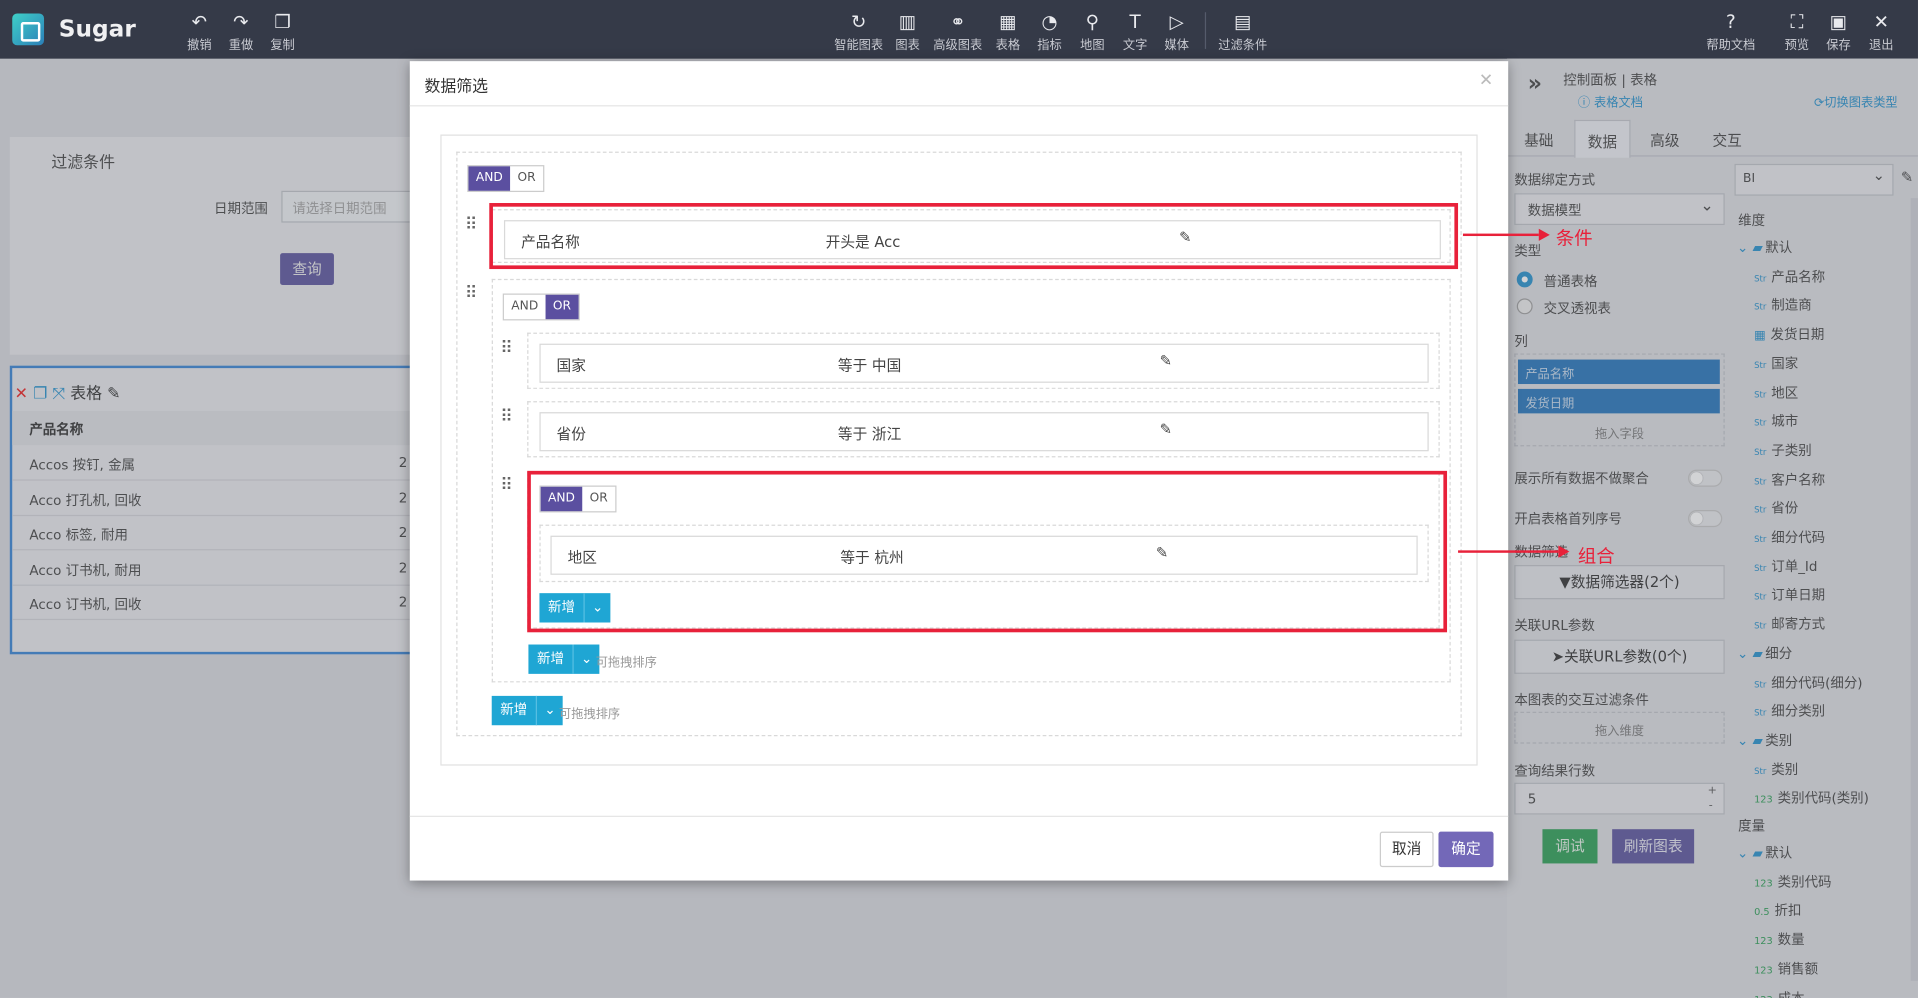 The image size is (1918, 998). I want to click on toolbar-button-help: ? 帮助文档, so click(1730, 32).